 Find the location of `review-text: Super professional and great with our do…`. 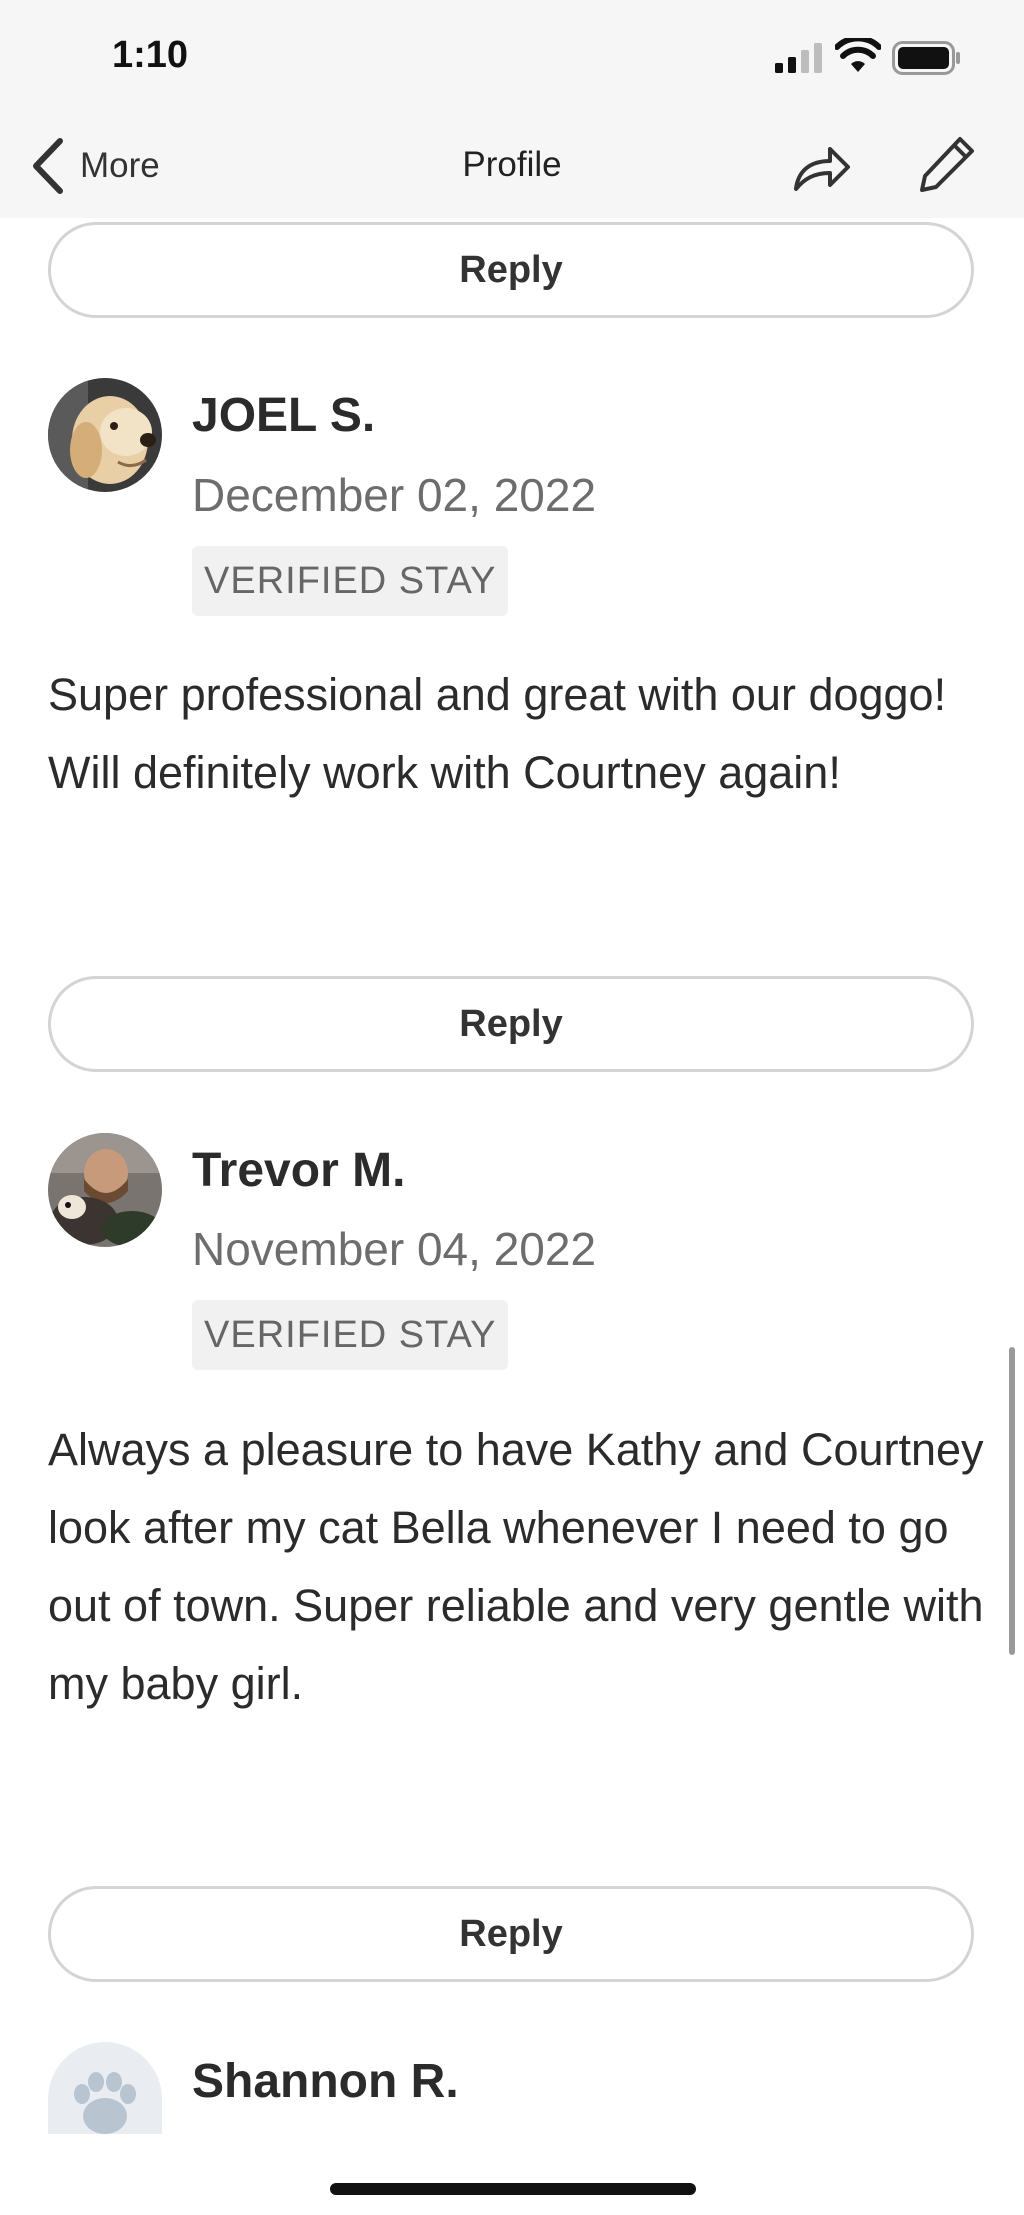

review-text: Super professional and great with our do… is located at coordinates (497, 733).